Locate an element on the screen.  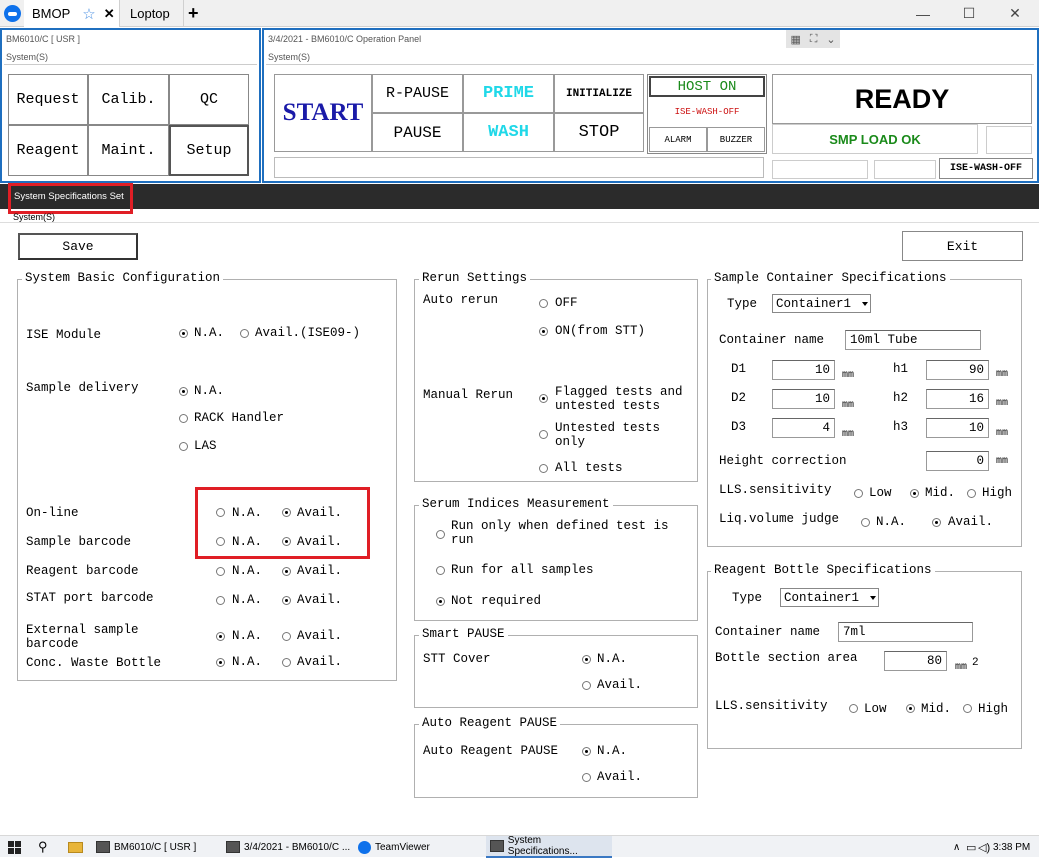
save-button: Save is located at coordinates (78, 246).